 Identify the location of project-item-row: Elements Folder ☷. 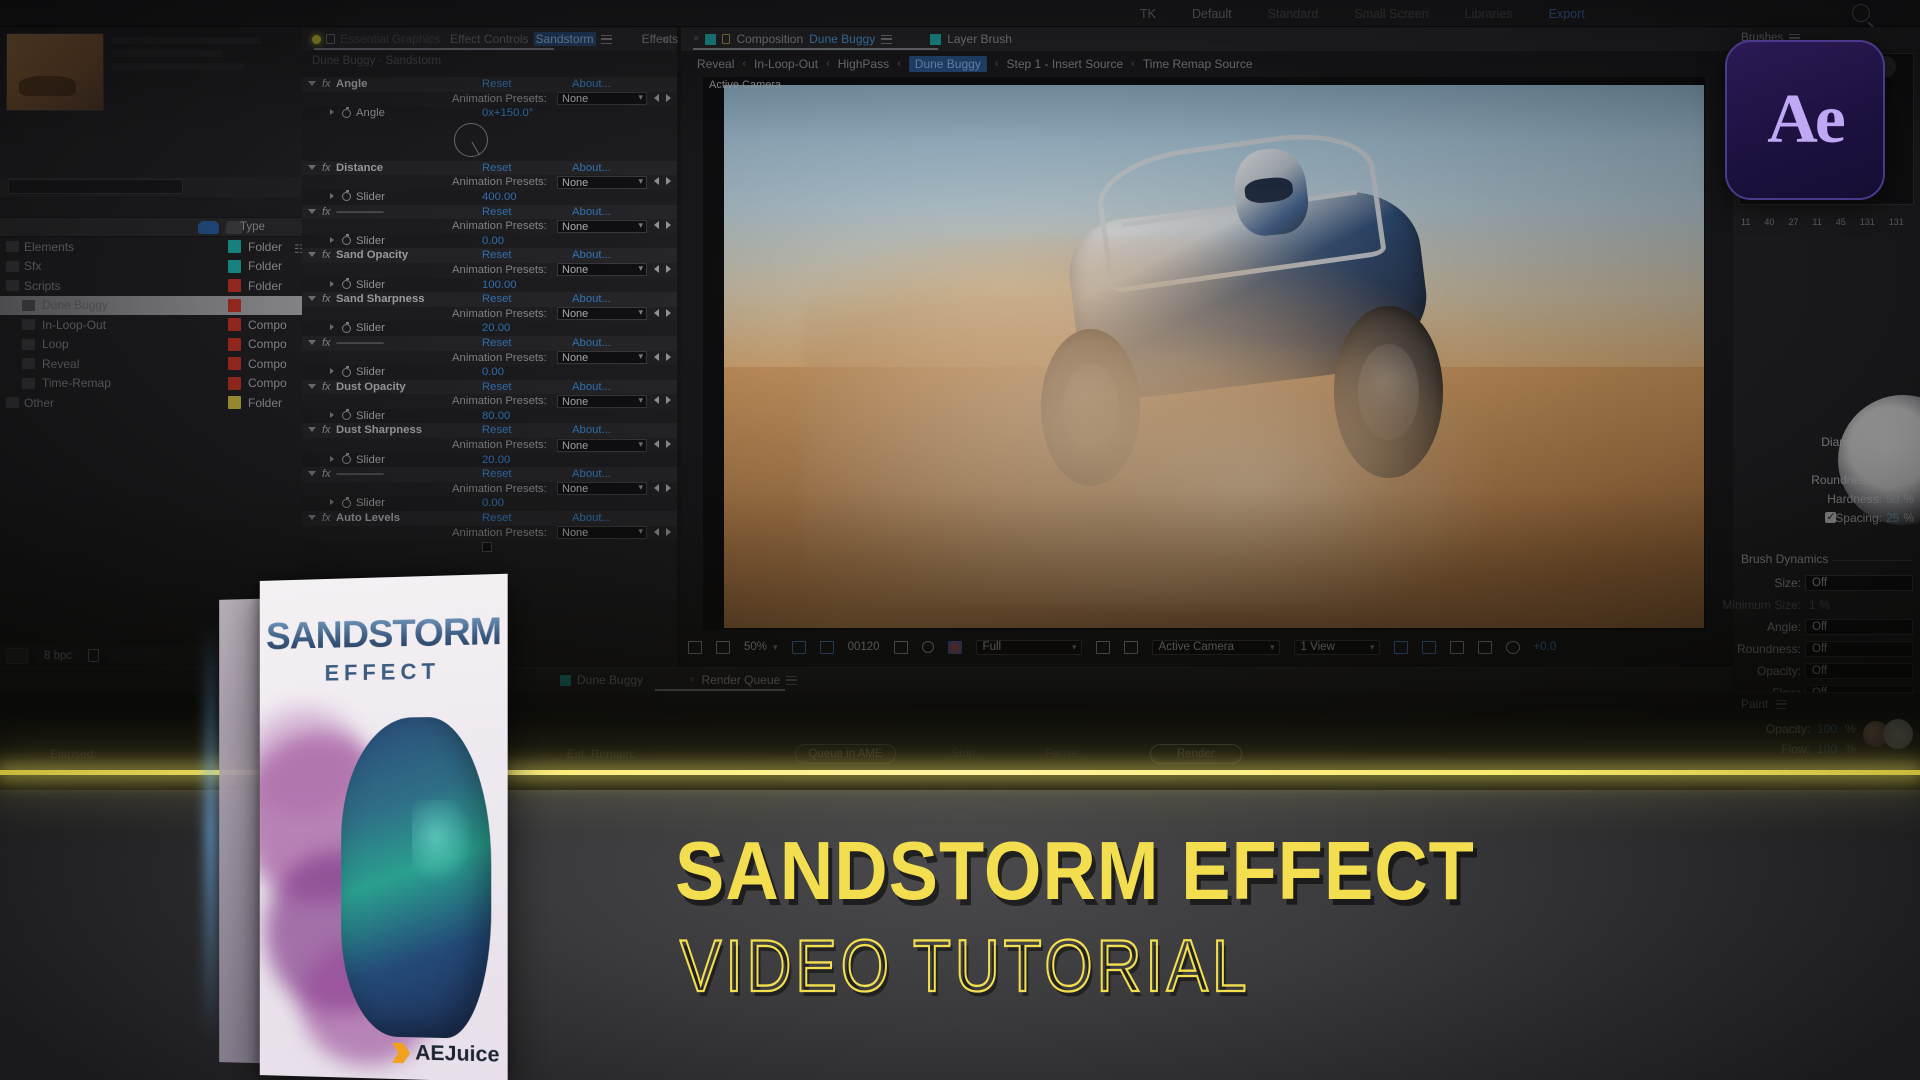
(152, 247).